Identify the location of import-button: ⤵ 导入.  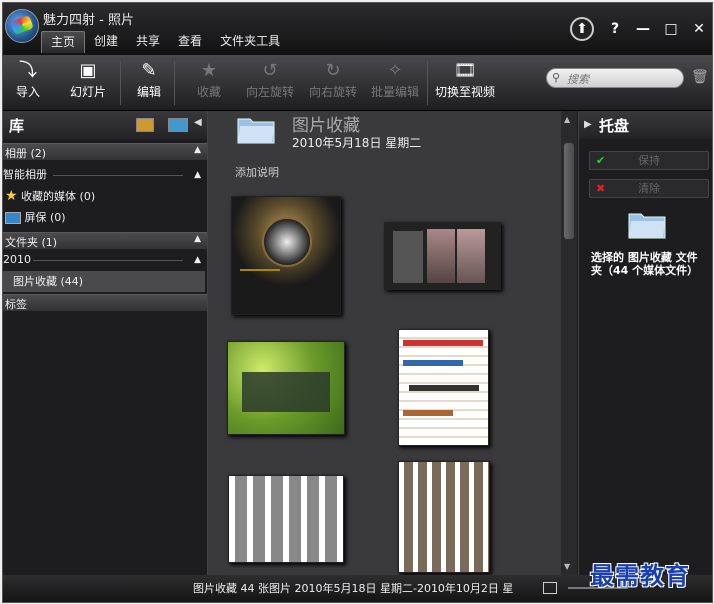
(28, 79).